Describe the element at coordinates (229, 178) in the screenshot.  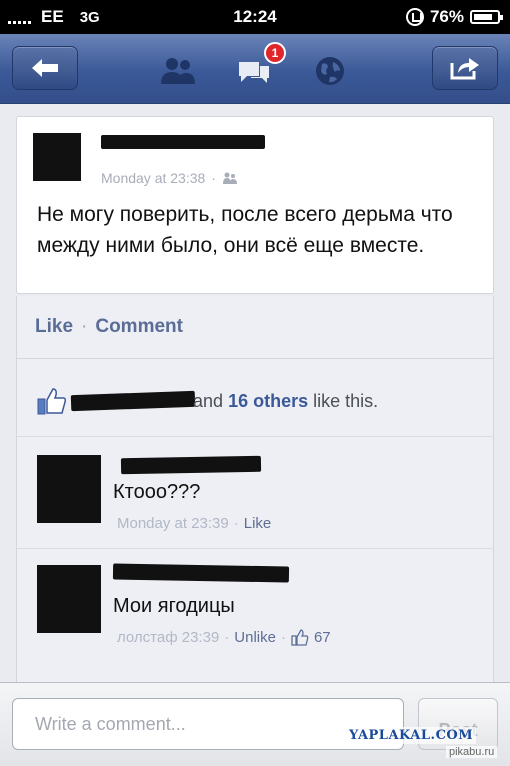
I see `friends-audience-icon` at that location.